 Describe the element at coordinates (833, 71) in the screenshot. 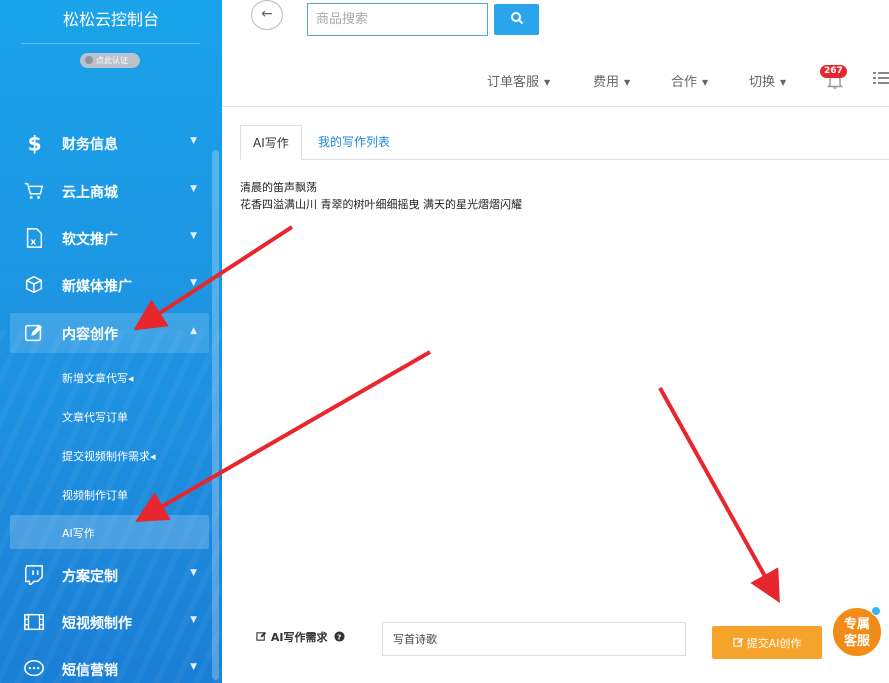

I see `notification-badge: 267` at that location.